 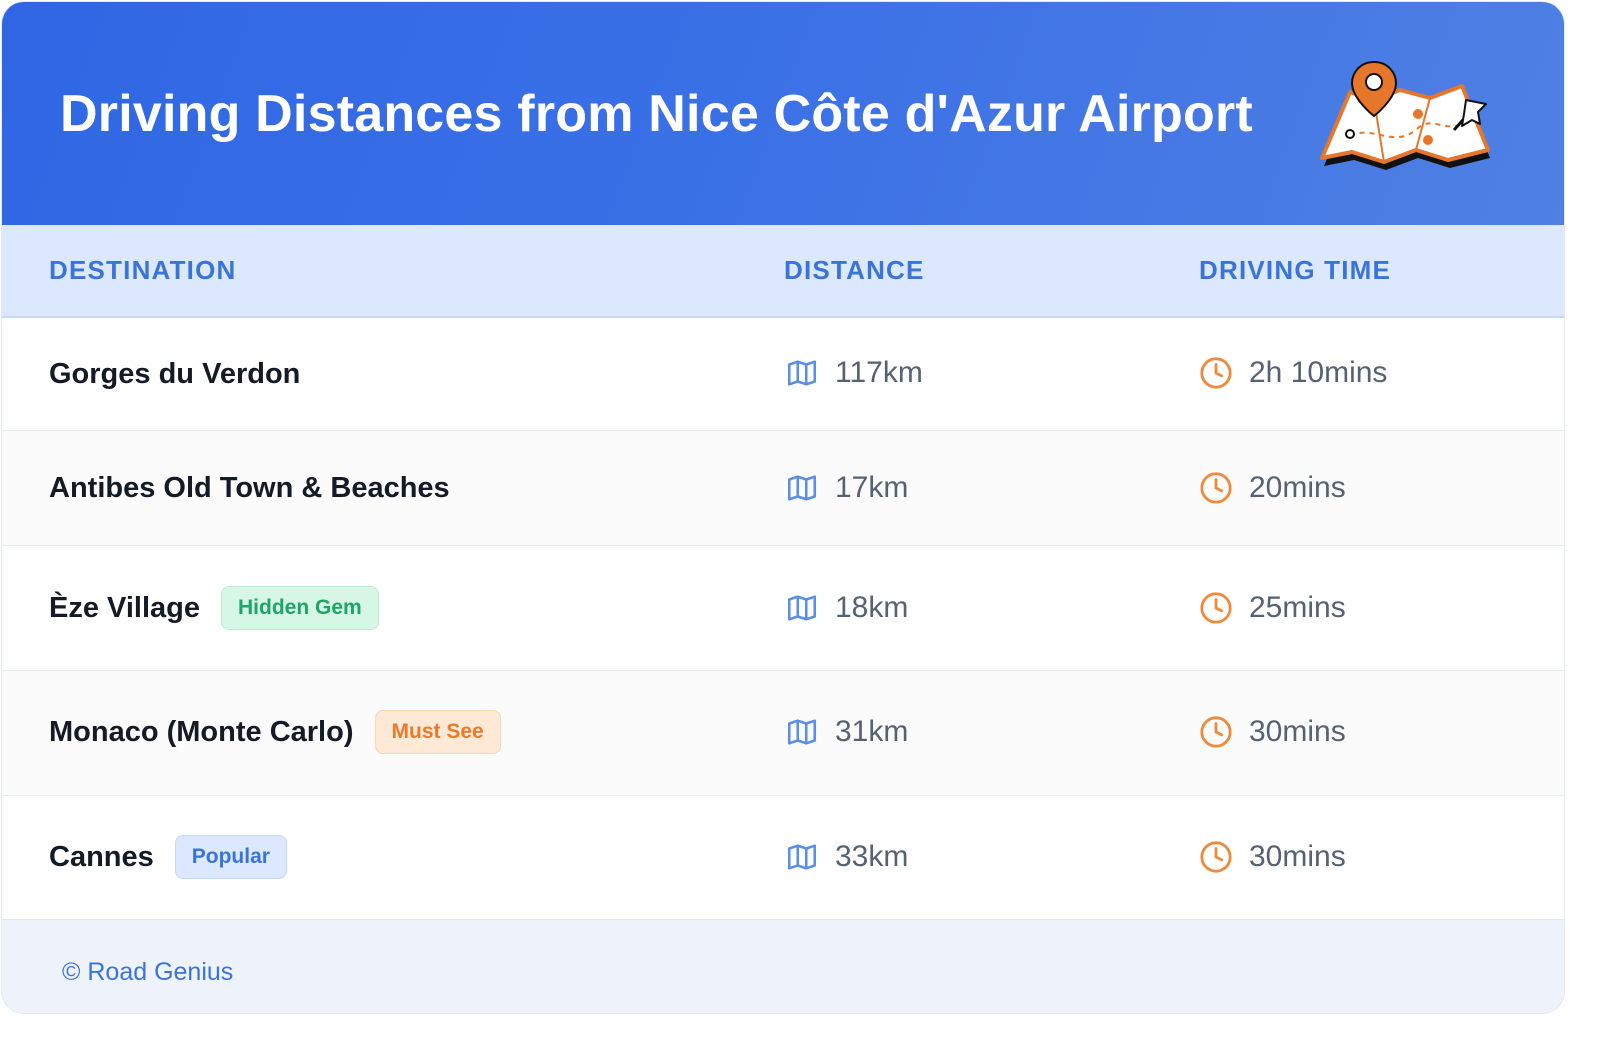 I want to click on destination-name: Monaco (Monte Carlo) Must See, so click(x=275, y=732).